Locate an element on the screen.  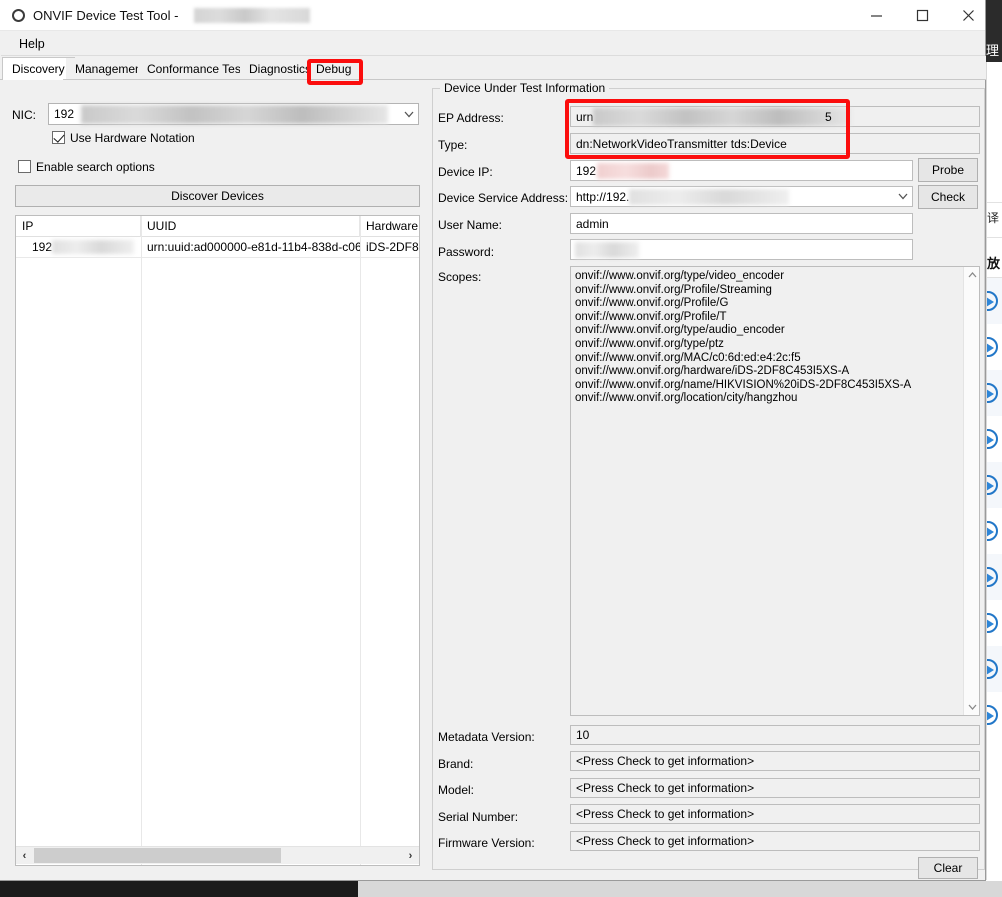
firmware-version-field: <Press Check to get information> is located at coordinates (775, 841).